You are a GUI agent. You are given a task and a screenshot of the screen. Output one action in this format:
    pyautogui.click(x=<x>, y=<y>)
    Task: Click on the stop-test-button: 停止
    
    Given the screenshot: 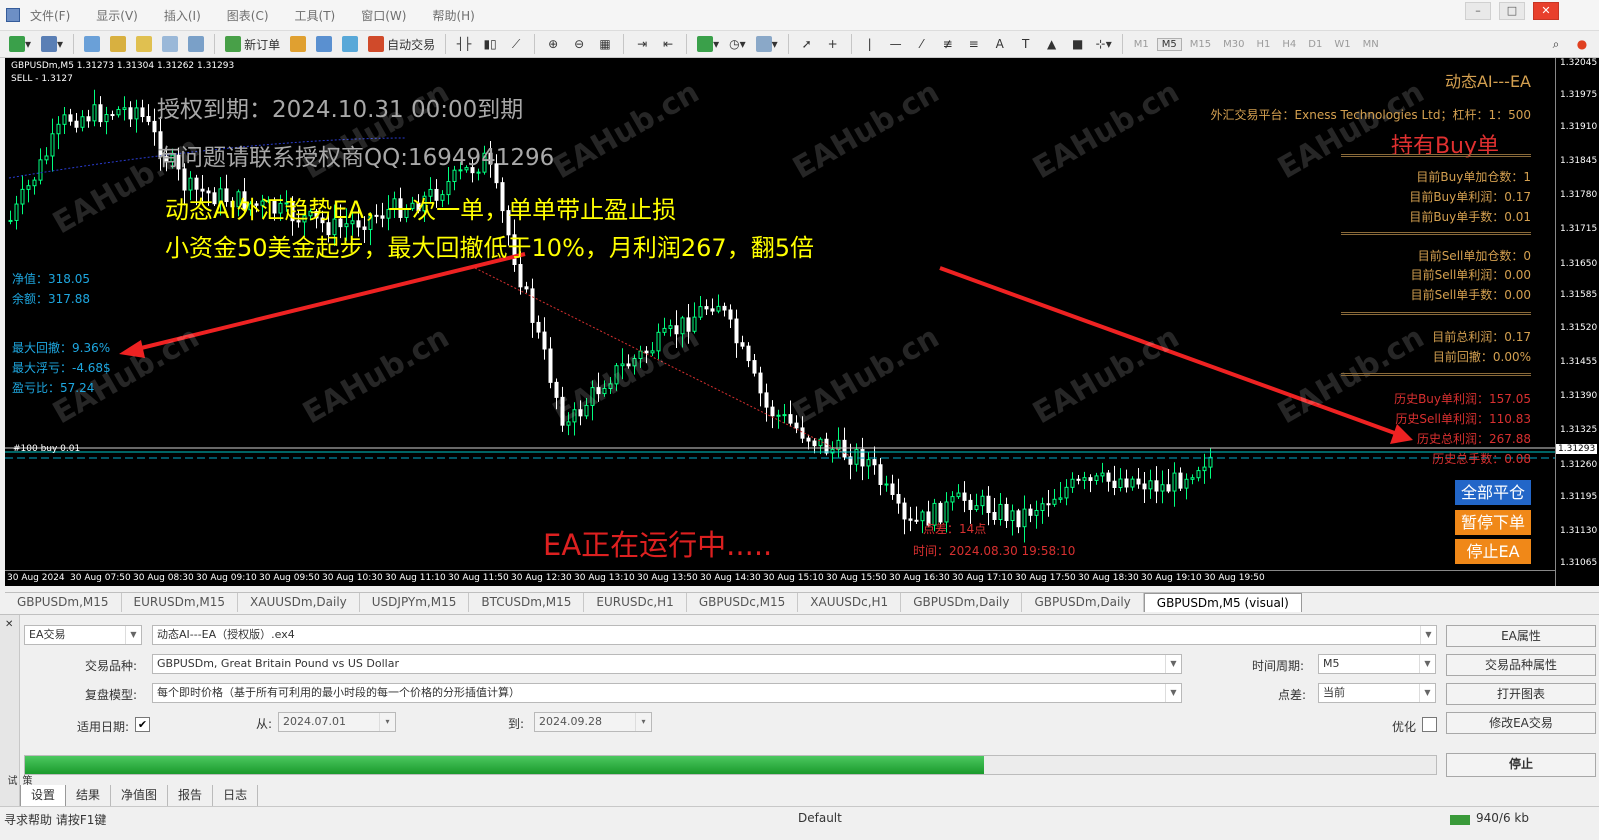 What is the action you would take?
    pyautogui.click(x=1521, y=765)
    